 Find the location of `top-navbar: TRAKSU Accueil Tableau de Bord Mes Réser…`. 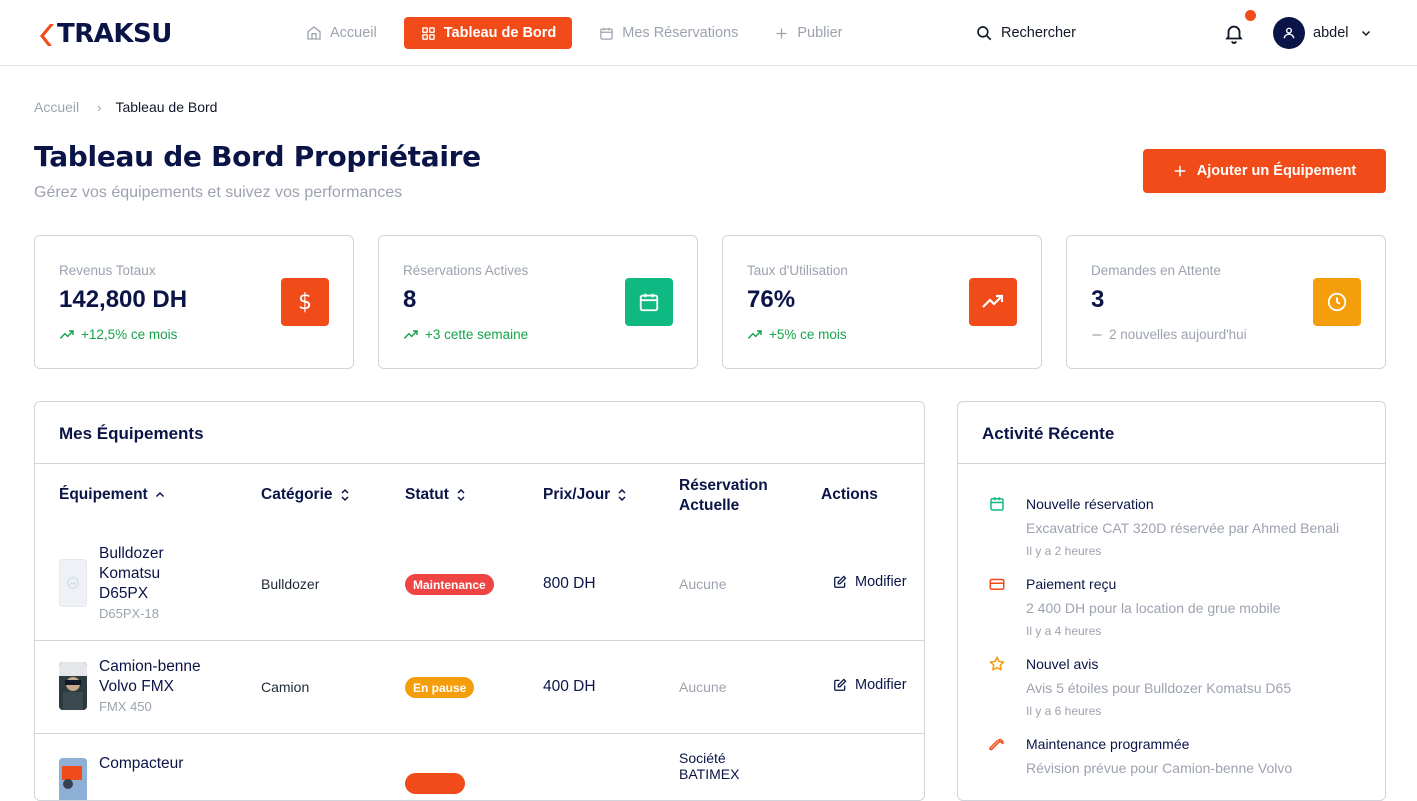

top-navbar: TRAKSU Accueil Tableau de Bord Mes Réser… is located at coordinates (708, 33).